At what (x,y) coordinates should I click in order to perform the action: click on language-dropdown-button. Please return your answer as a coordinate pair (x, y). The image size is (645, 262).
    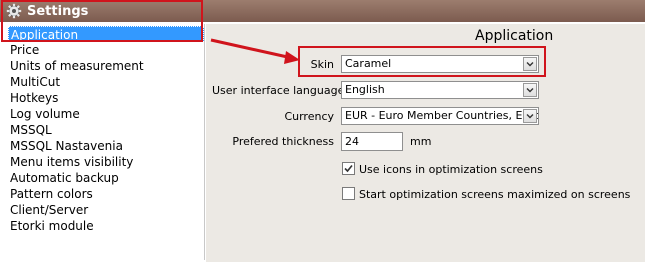
    Looking at the image, I should click on (530, 90).